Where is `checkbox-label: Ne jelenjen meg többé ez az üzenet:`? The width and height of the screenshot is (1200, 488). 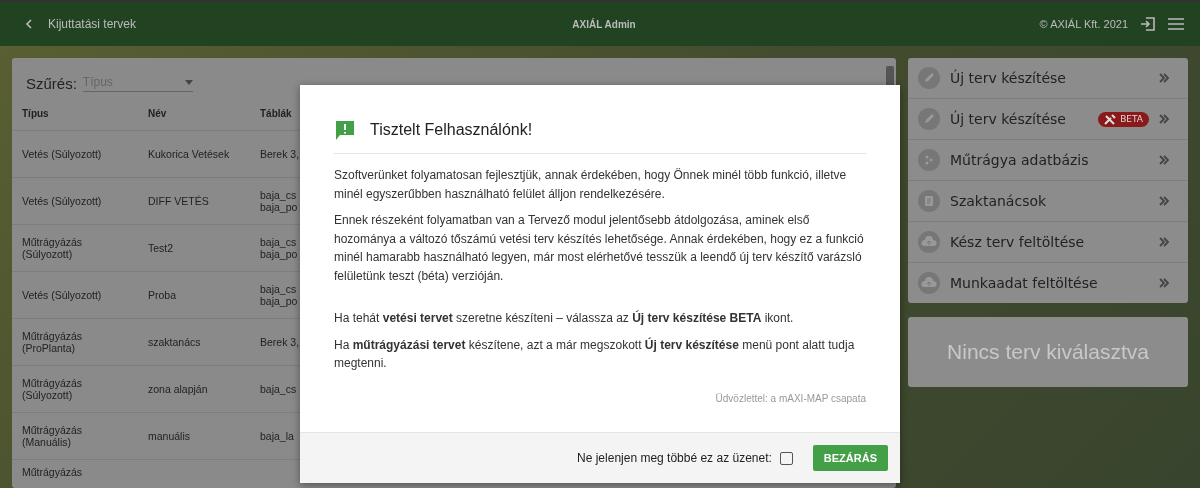
checkbox-label: Ne jelenjen meg többé ez az üzenet: is located at coordinates (674, 458).